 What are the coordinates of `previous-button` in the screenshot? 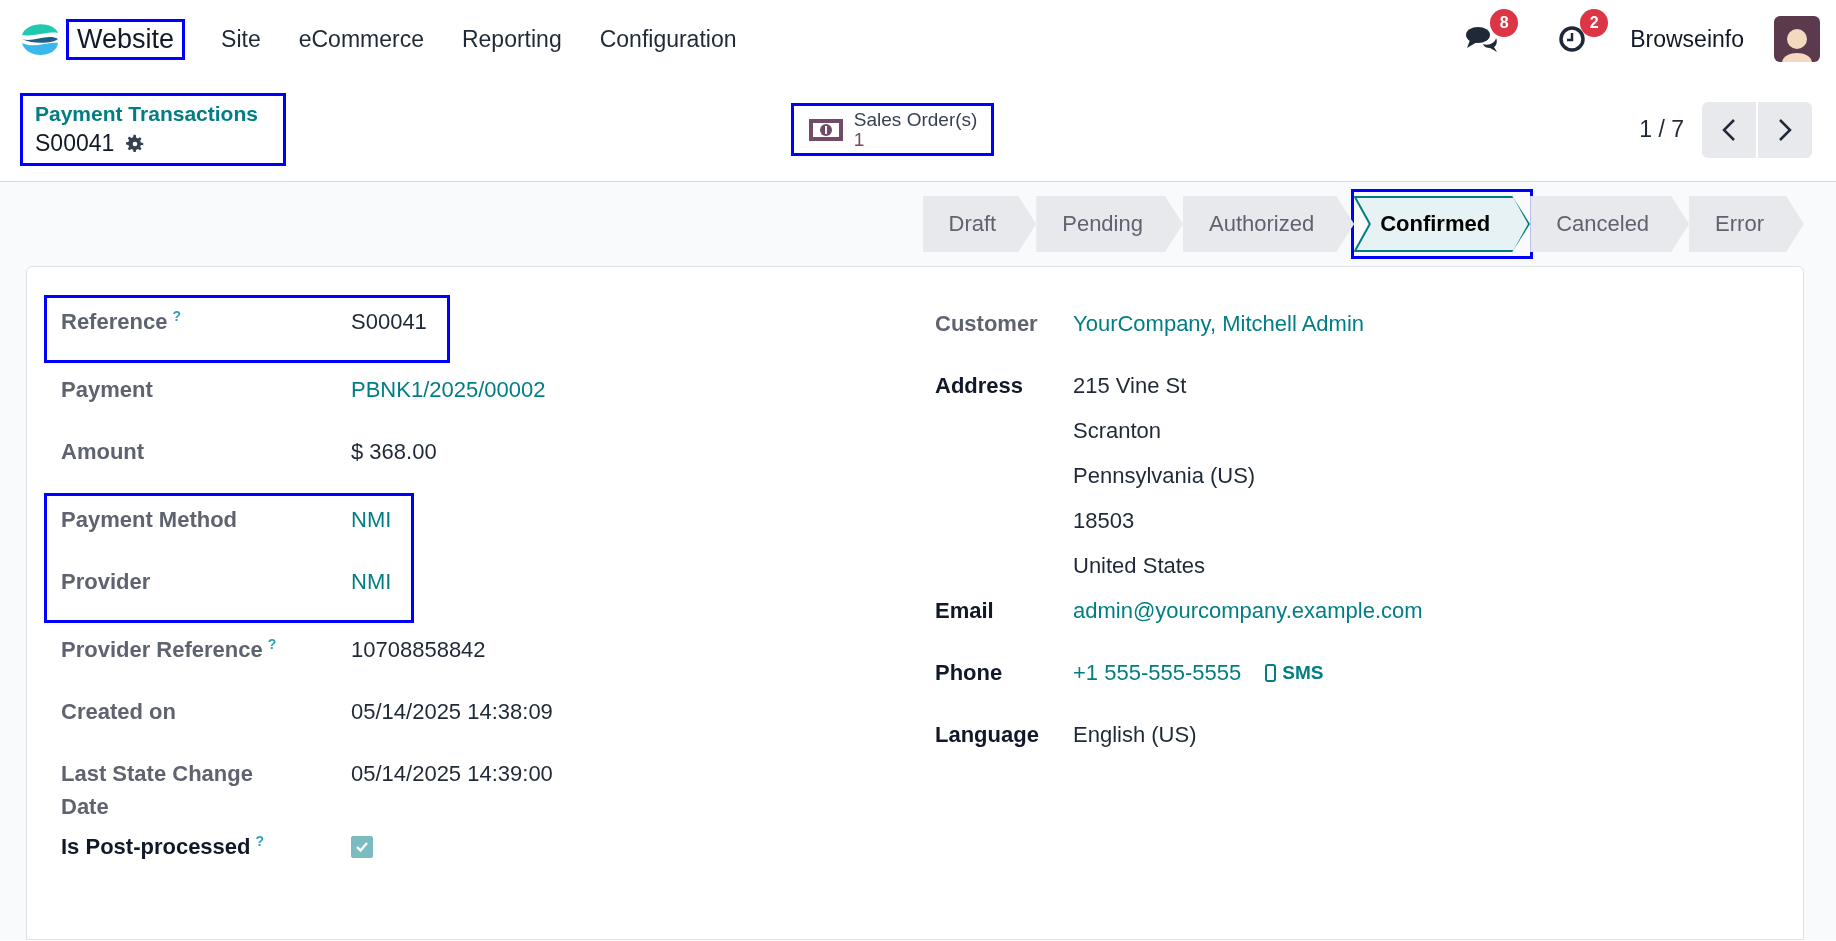 It's located at (1729, 129).